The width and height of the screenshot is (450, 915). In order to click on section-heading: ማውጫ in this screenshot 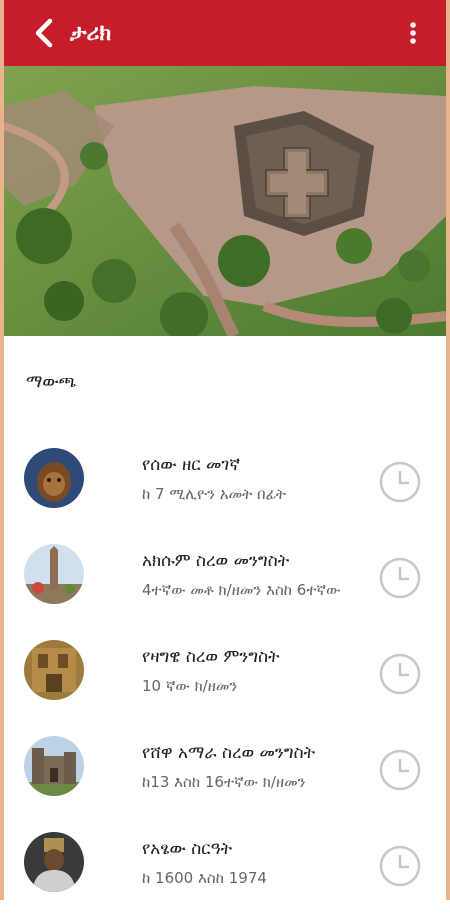, I will do `click(51, 382)`.